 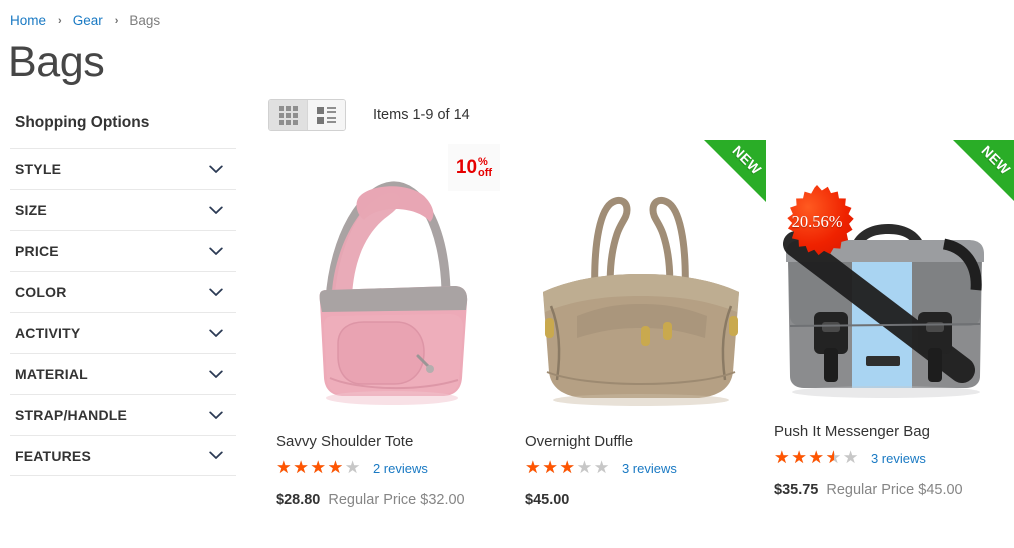 I want to click on sidebar-filter-size: SIZE, so click(x=123, y=209).